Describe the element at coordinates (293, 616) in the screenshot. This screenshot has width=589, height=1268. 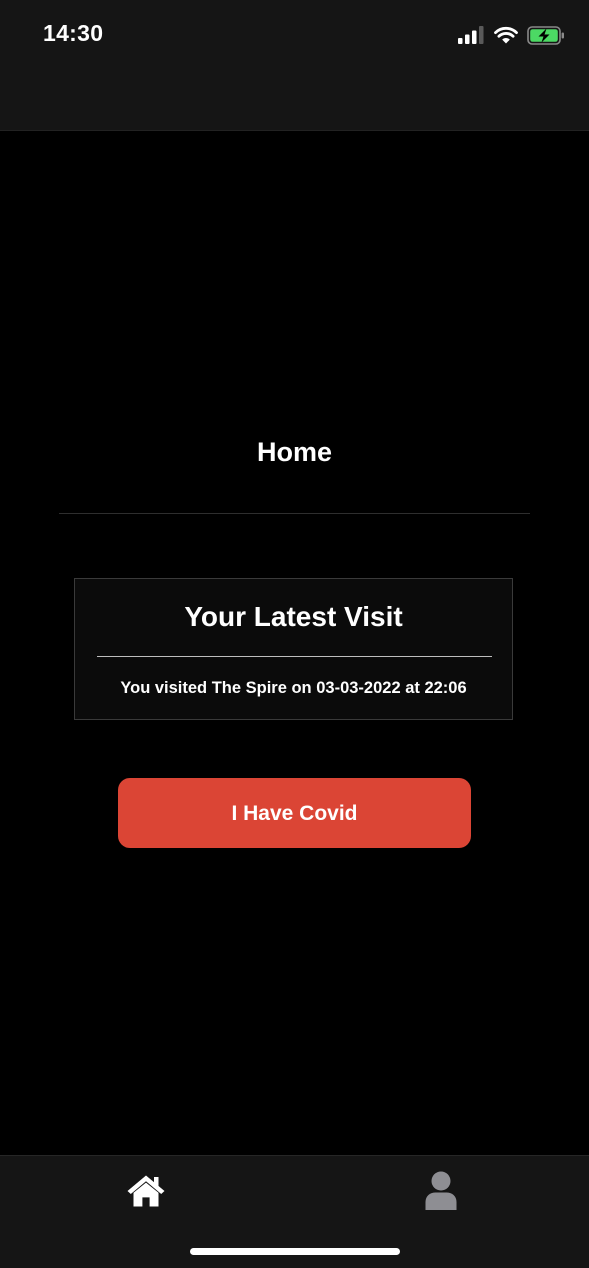
I see `latest-visit-title: Your Latest Visit` at that location.